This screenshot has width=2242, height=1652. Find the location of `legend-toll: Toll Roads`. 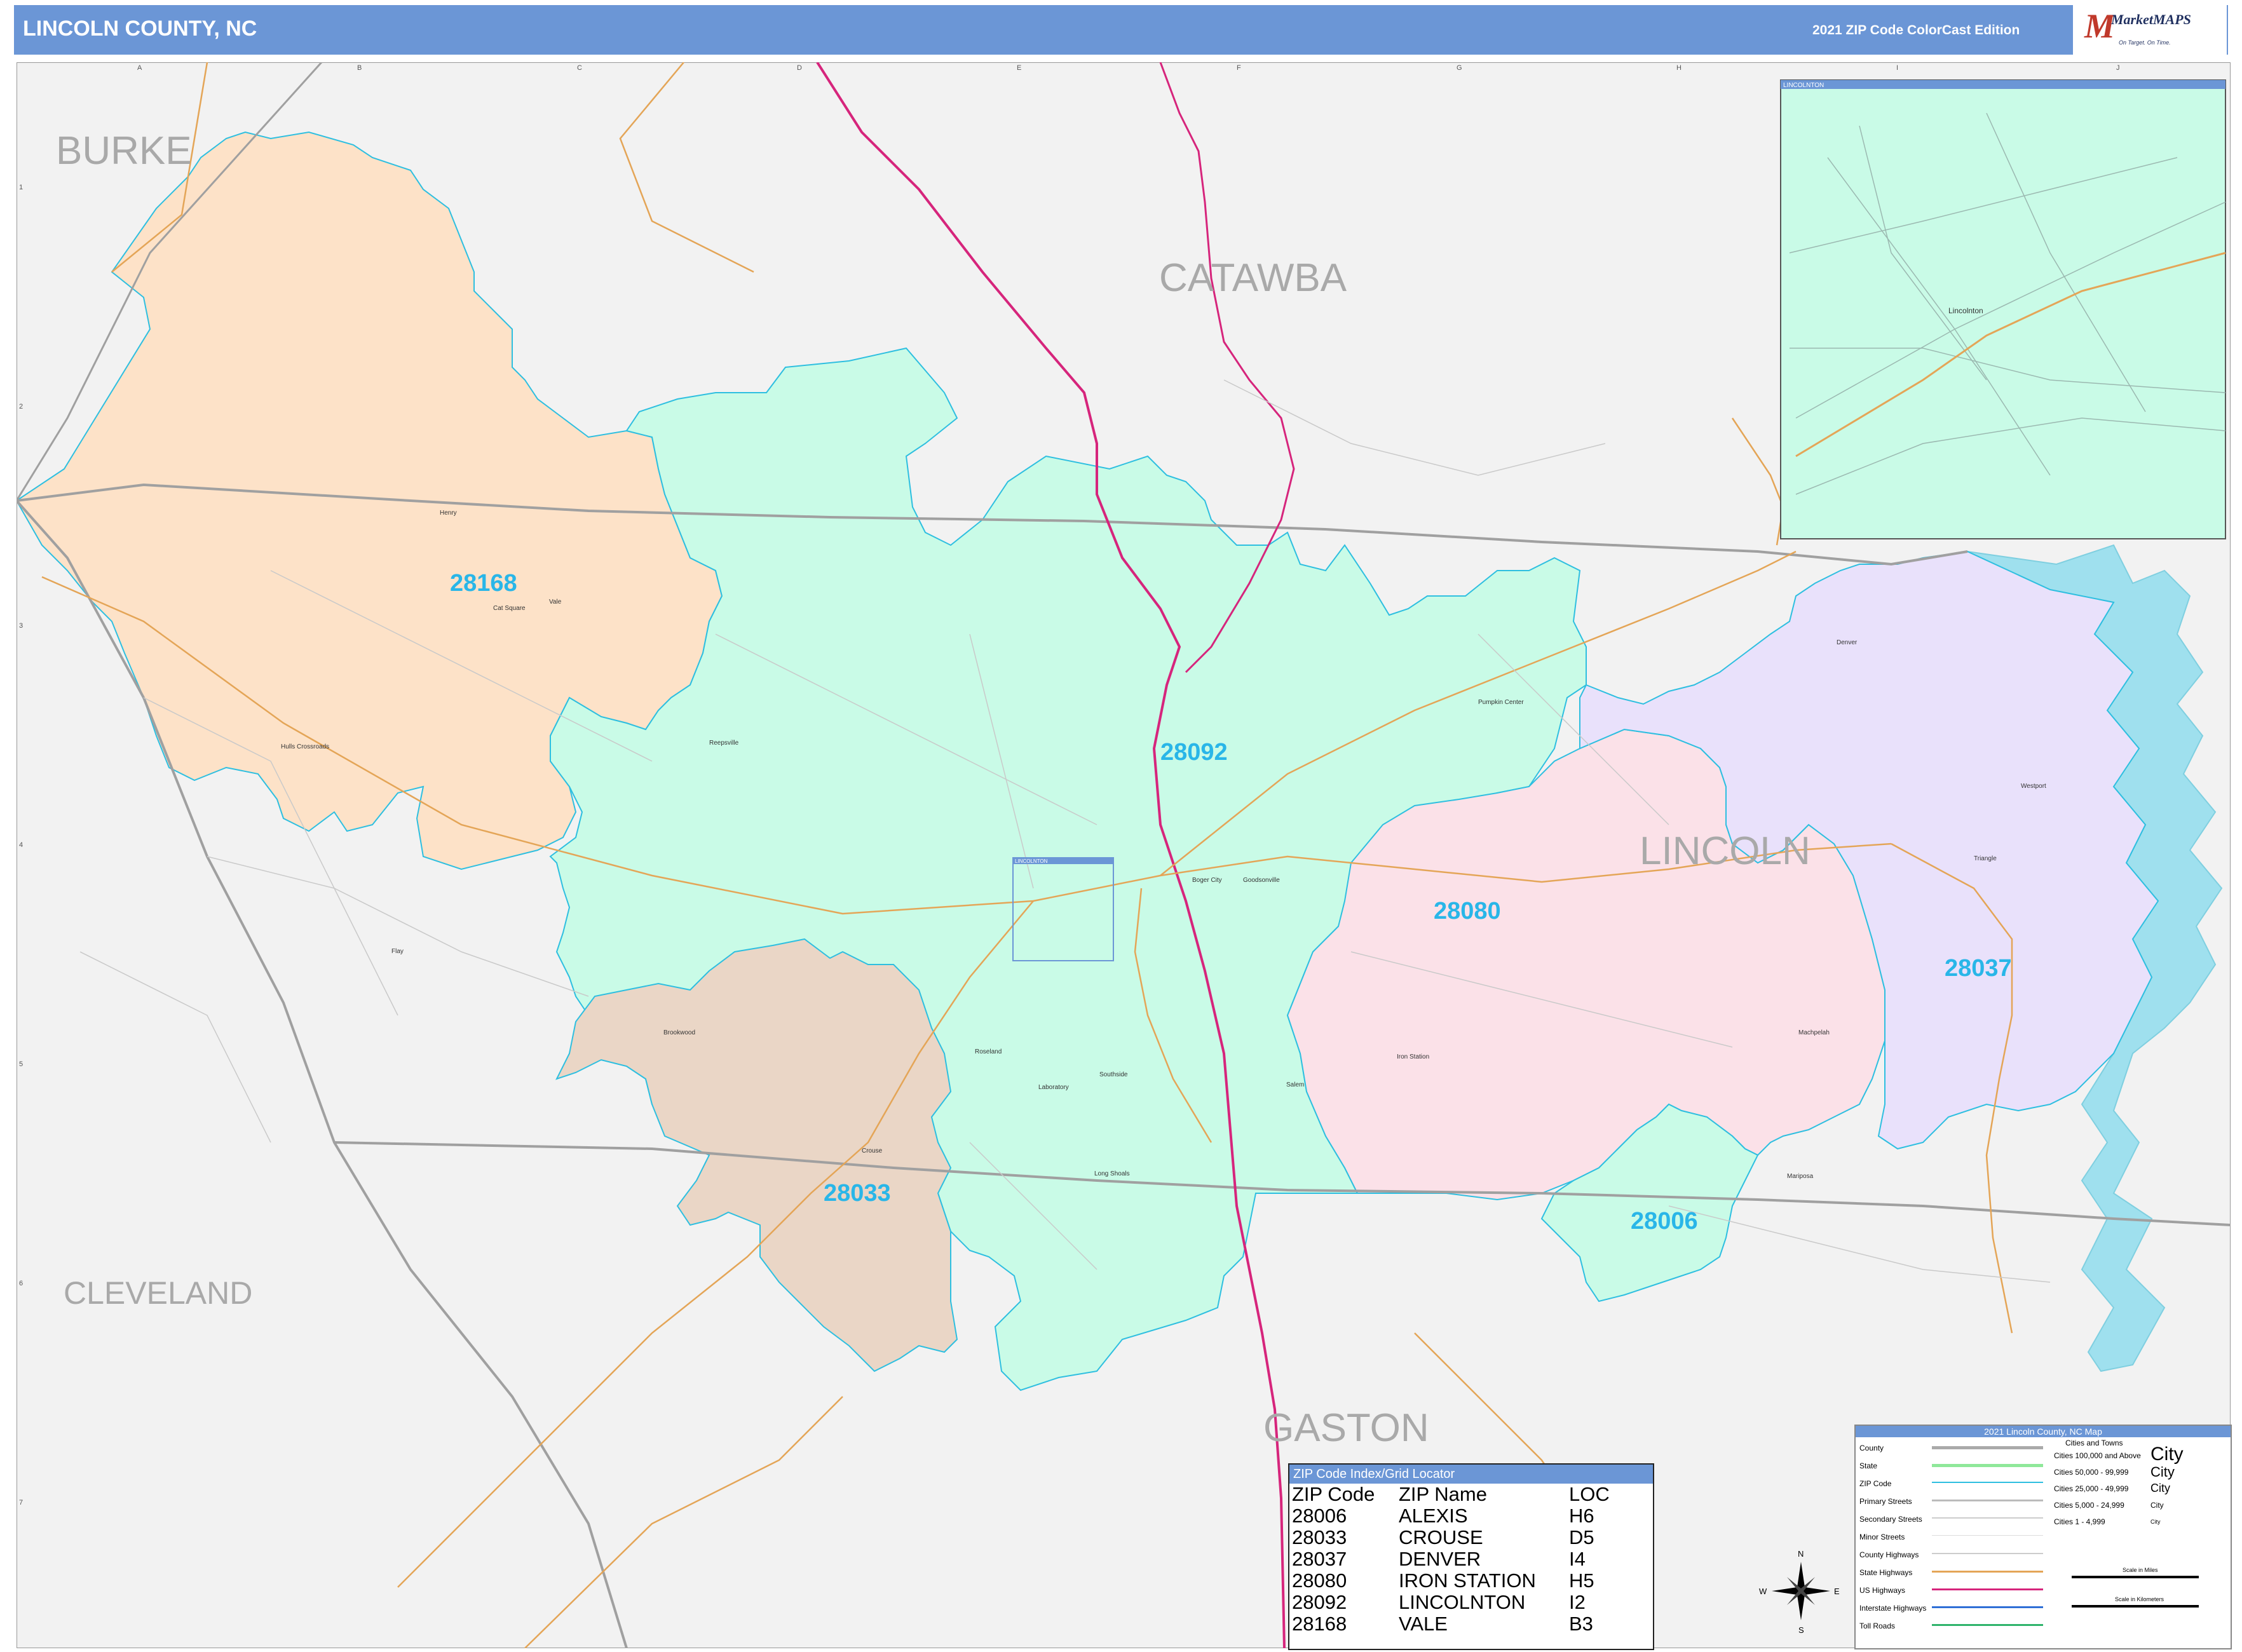

legend-toll: Toll Roads is located at coordinates (1877, 1626).